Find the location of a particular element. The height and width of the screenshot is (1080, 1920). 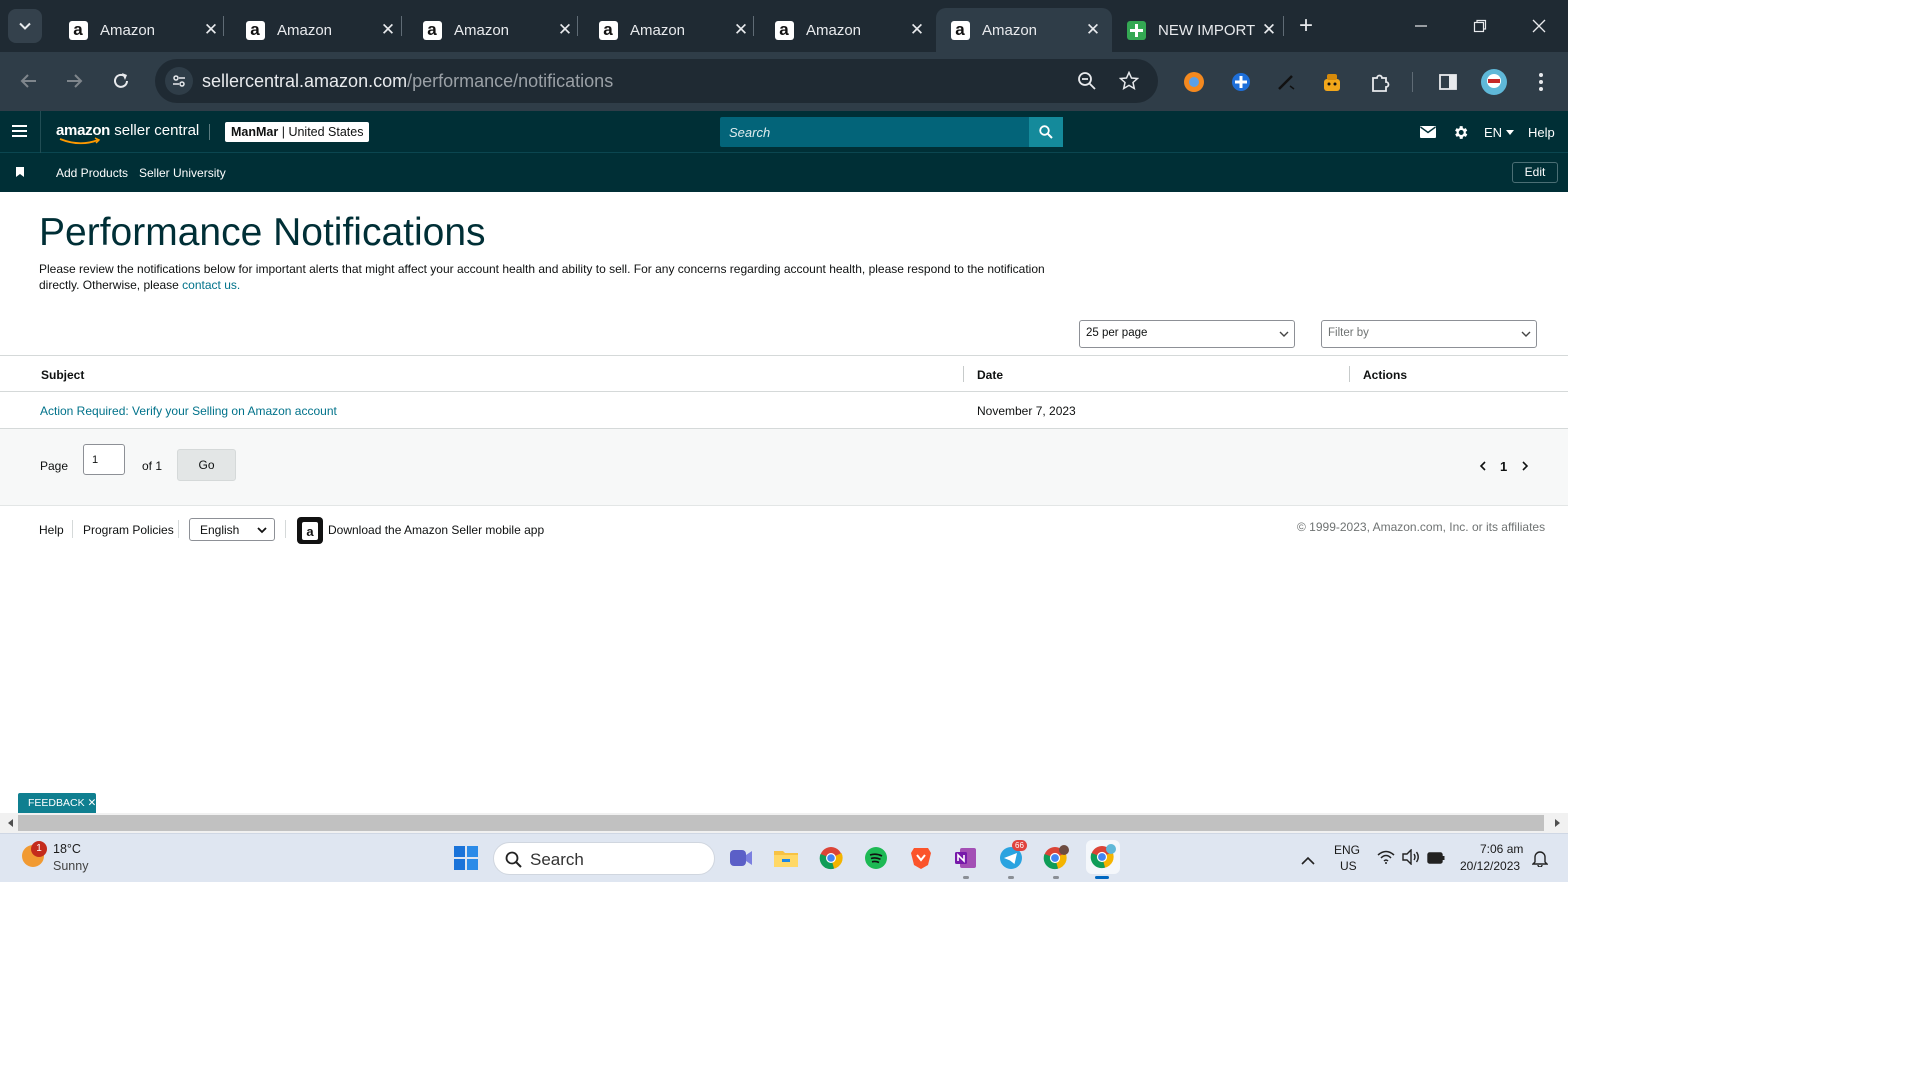

previous-page-button is located at coordinates (1483, 466).